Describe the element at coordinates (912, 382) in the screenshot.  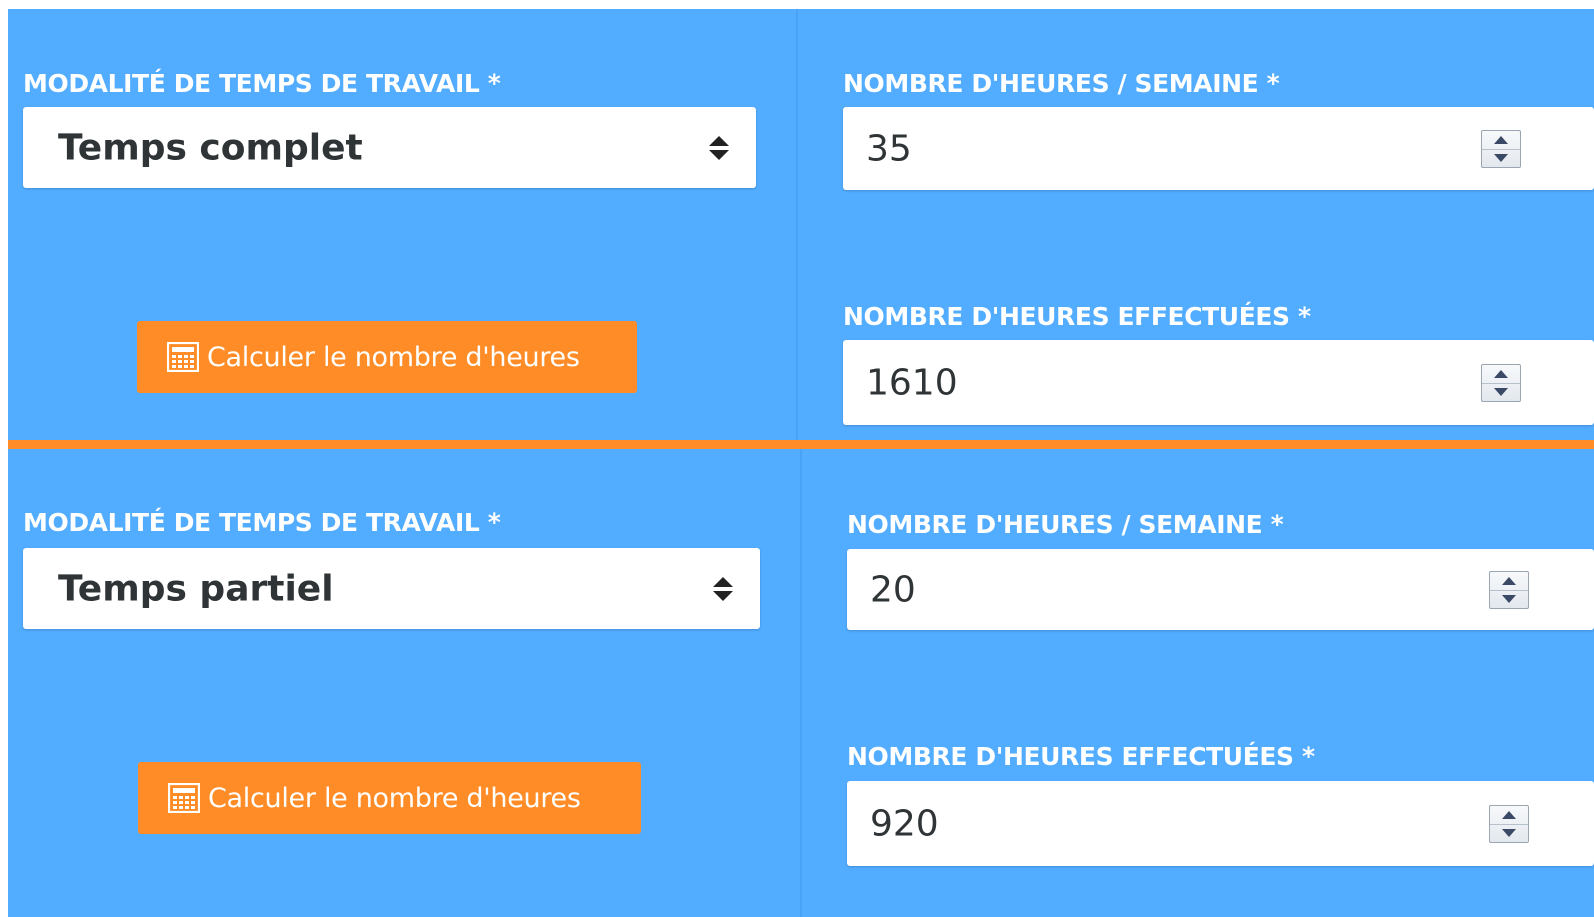
I see `hours-done-value: 1610` at that location.